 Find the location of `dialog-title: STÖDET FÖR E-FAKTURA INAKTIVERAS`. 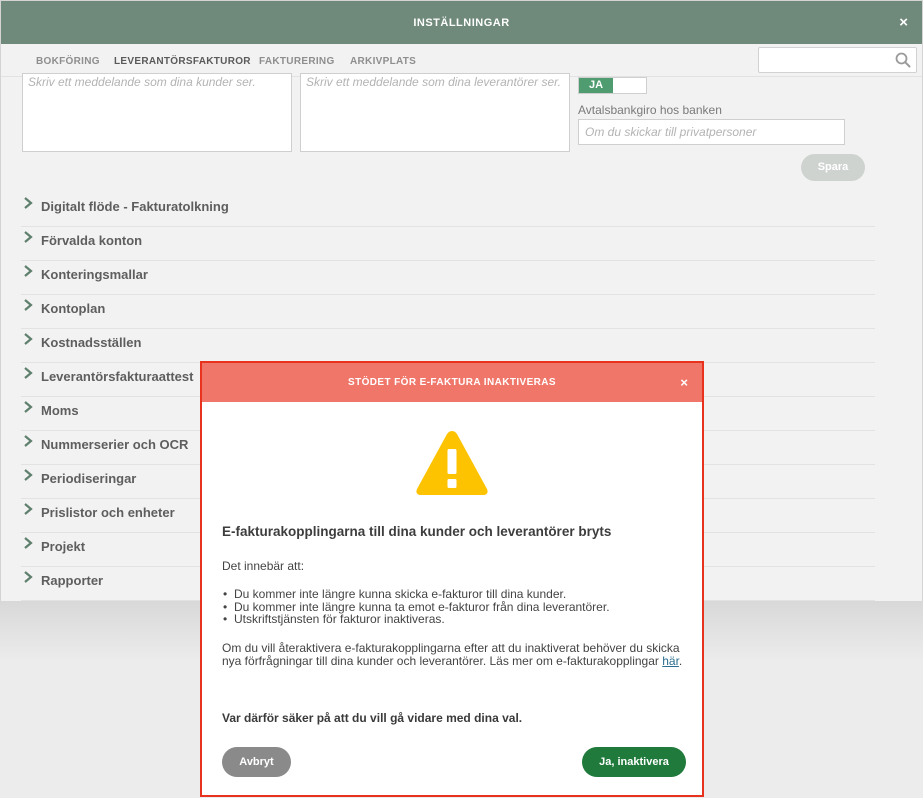

dialog-title: STÖDET FÖR E-FAKTURA INAKTIVERAS is located at coordinates (452, 382).